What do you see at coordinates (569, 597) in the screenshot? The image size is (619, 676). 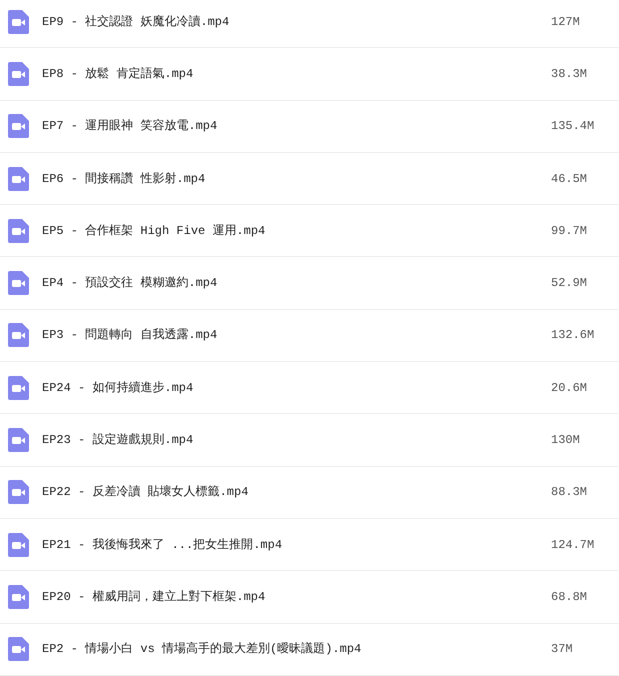 I see `file-size: 68.8M` at bounding box center [569, 597].